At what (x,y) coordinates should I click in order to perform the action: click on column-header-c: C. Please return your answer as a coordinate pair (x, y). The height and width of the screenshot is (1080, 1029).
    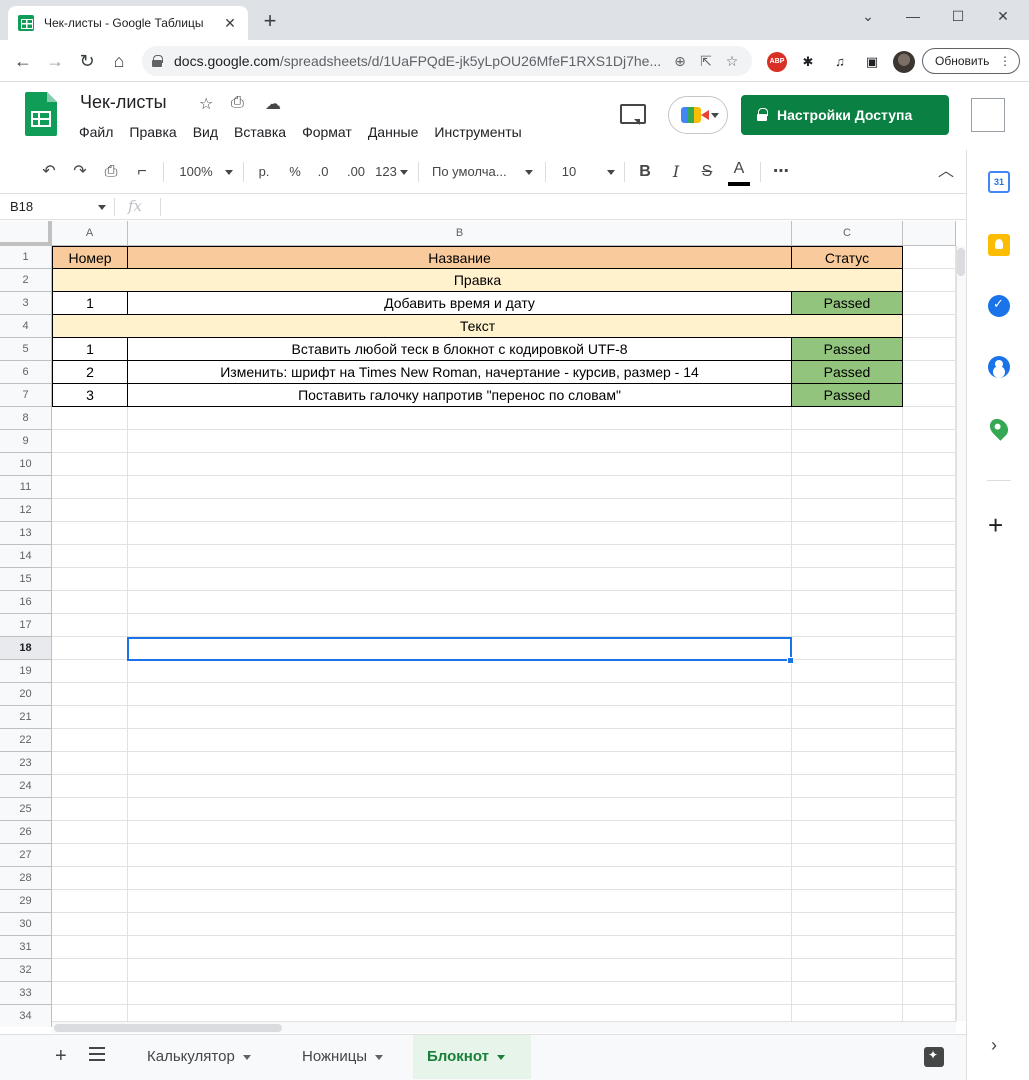
    Looking at the image, I should click on (847, 233).